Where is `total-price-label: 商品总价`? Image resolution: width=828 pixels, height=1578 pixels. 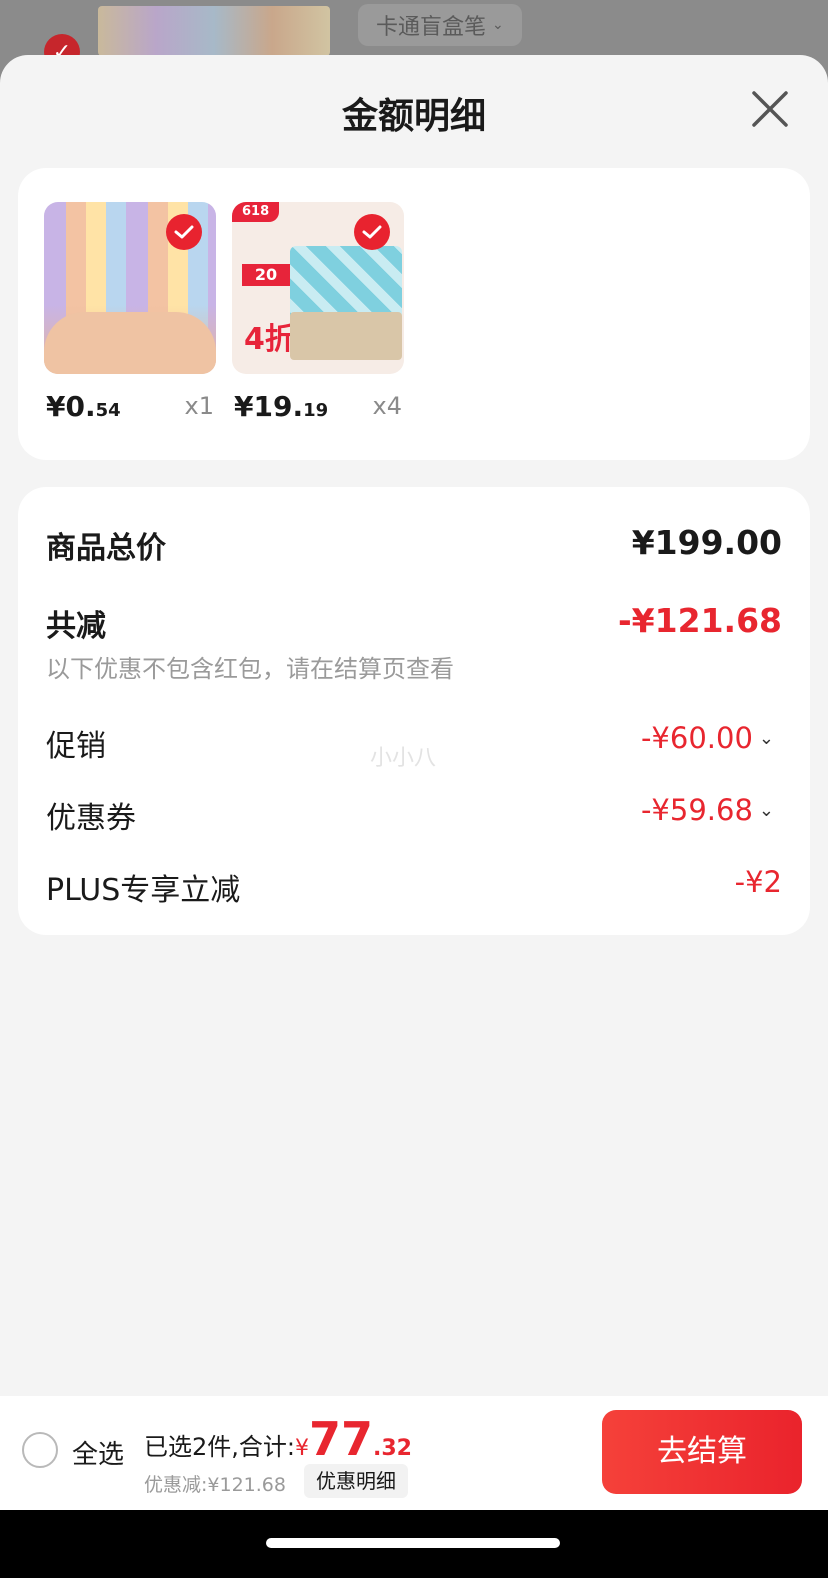
total-price-label: 商品总价 is located at coordinates (106, 548).